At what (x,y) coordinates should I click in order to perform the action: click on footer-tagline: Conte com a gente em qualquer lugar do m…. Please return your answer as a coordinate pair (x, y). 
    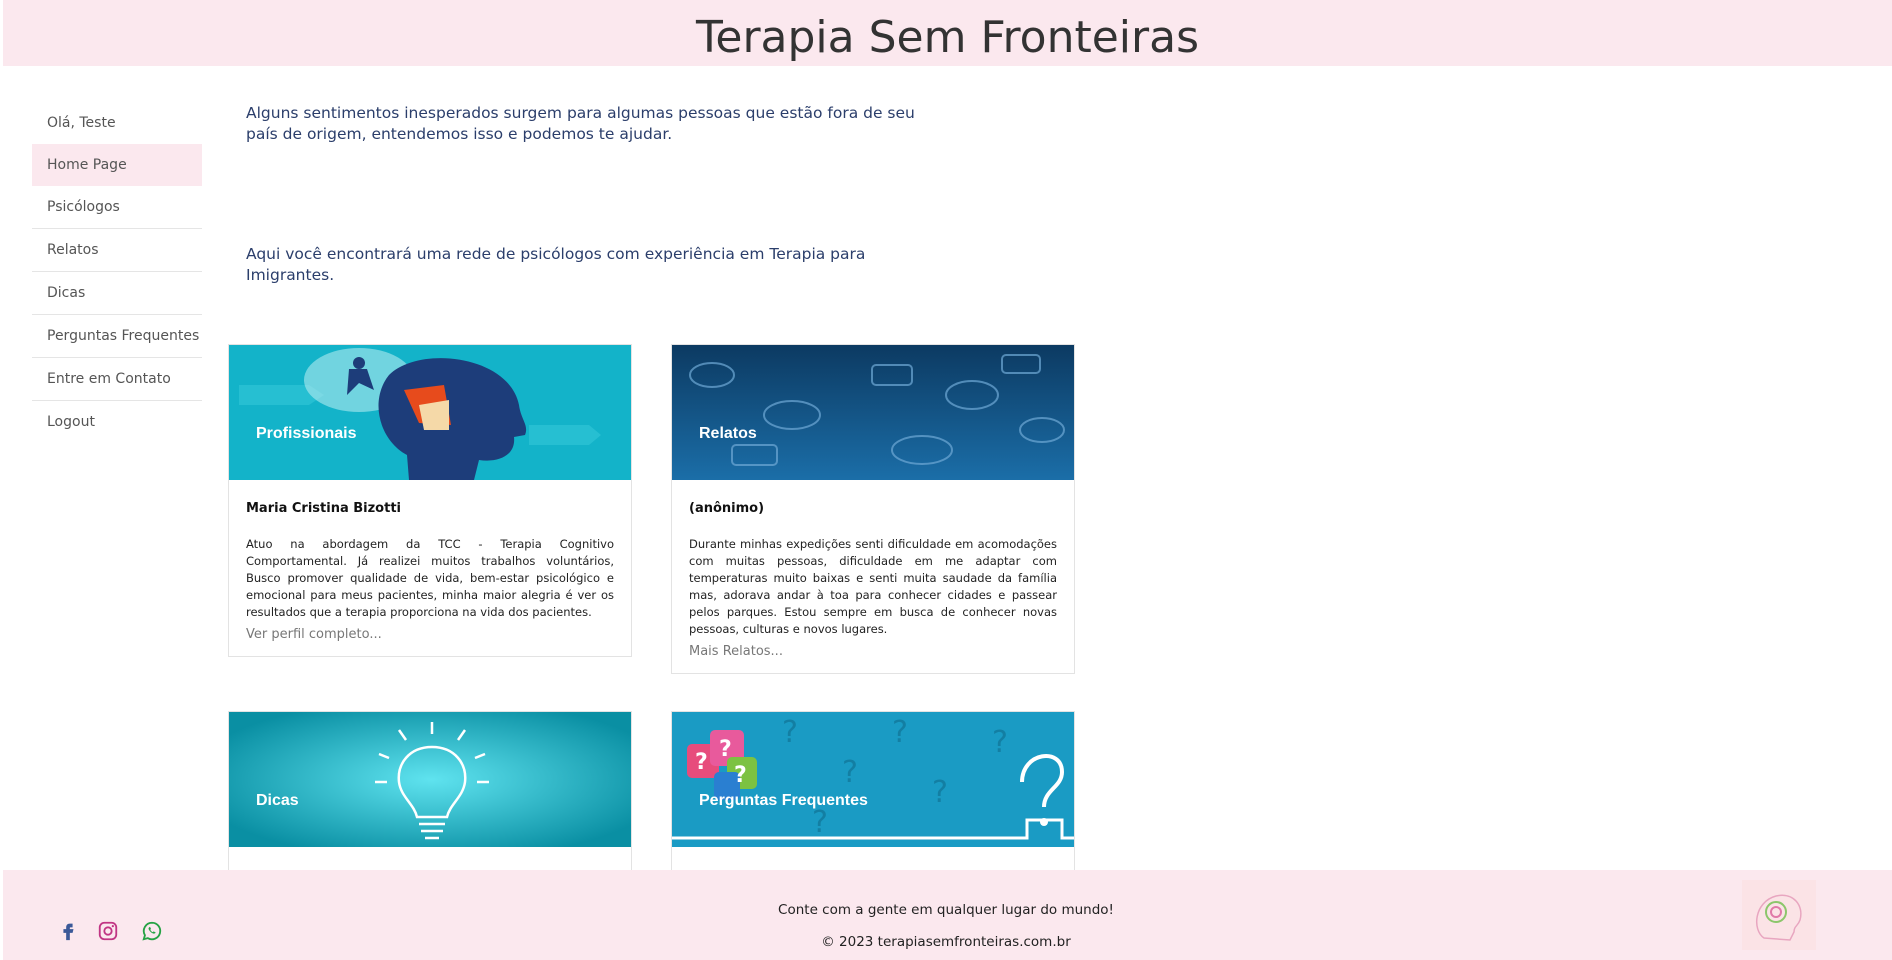
    Looking at the image, I should click on (946, 910).